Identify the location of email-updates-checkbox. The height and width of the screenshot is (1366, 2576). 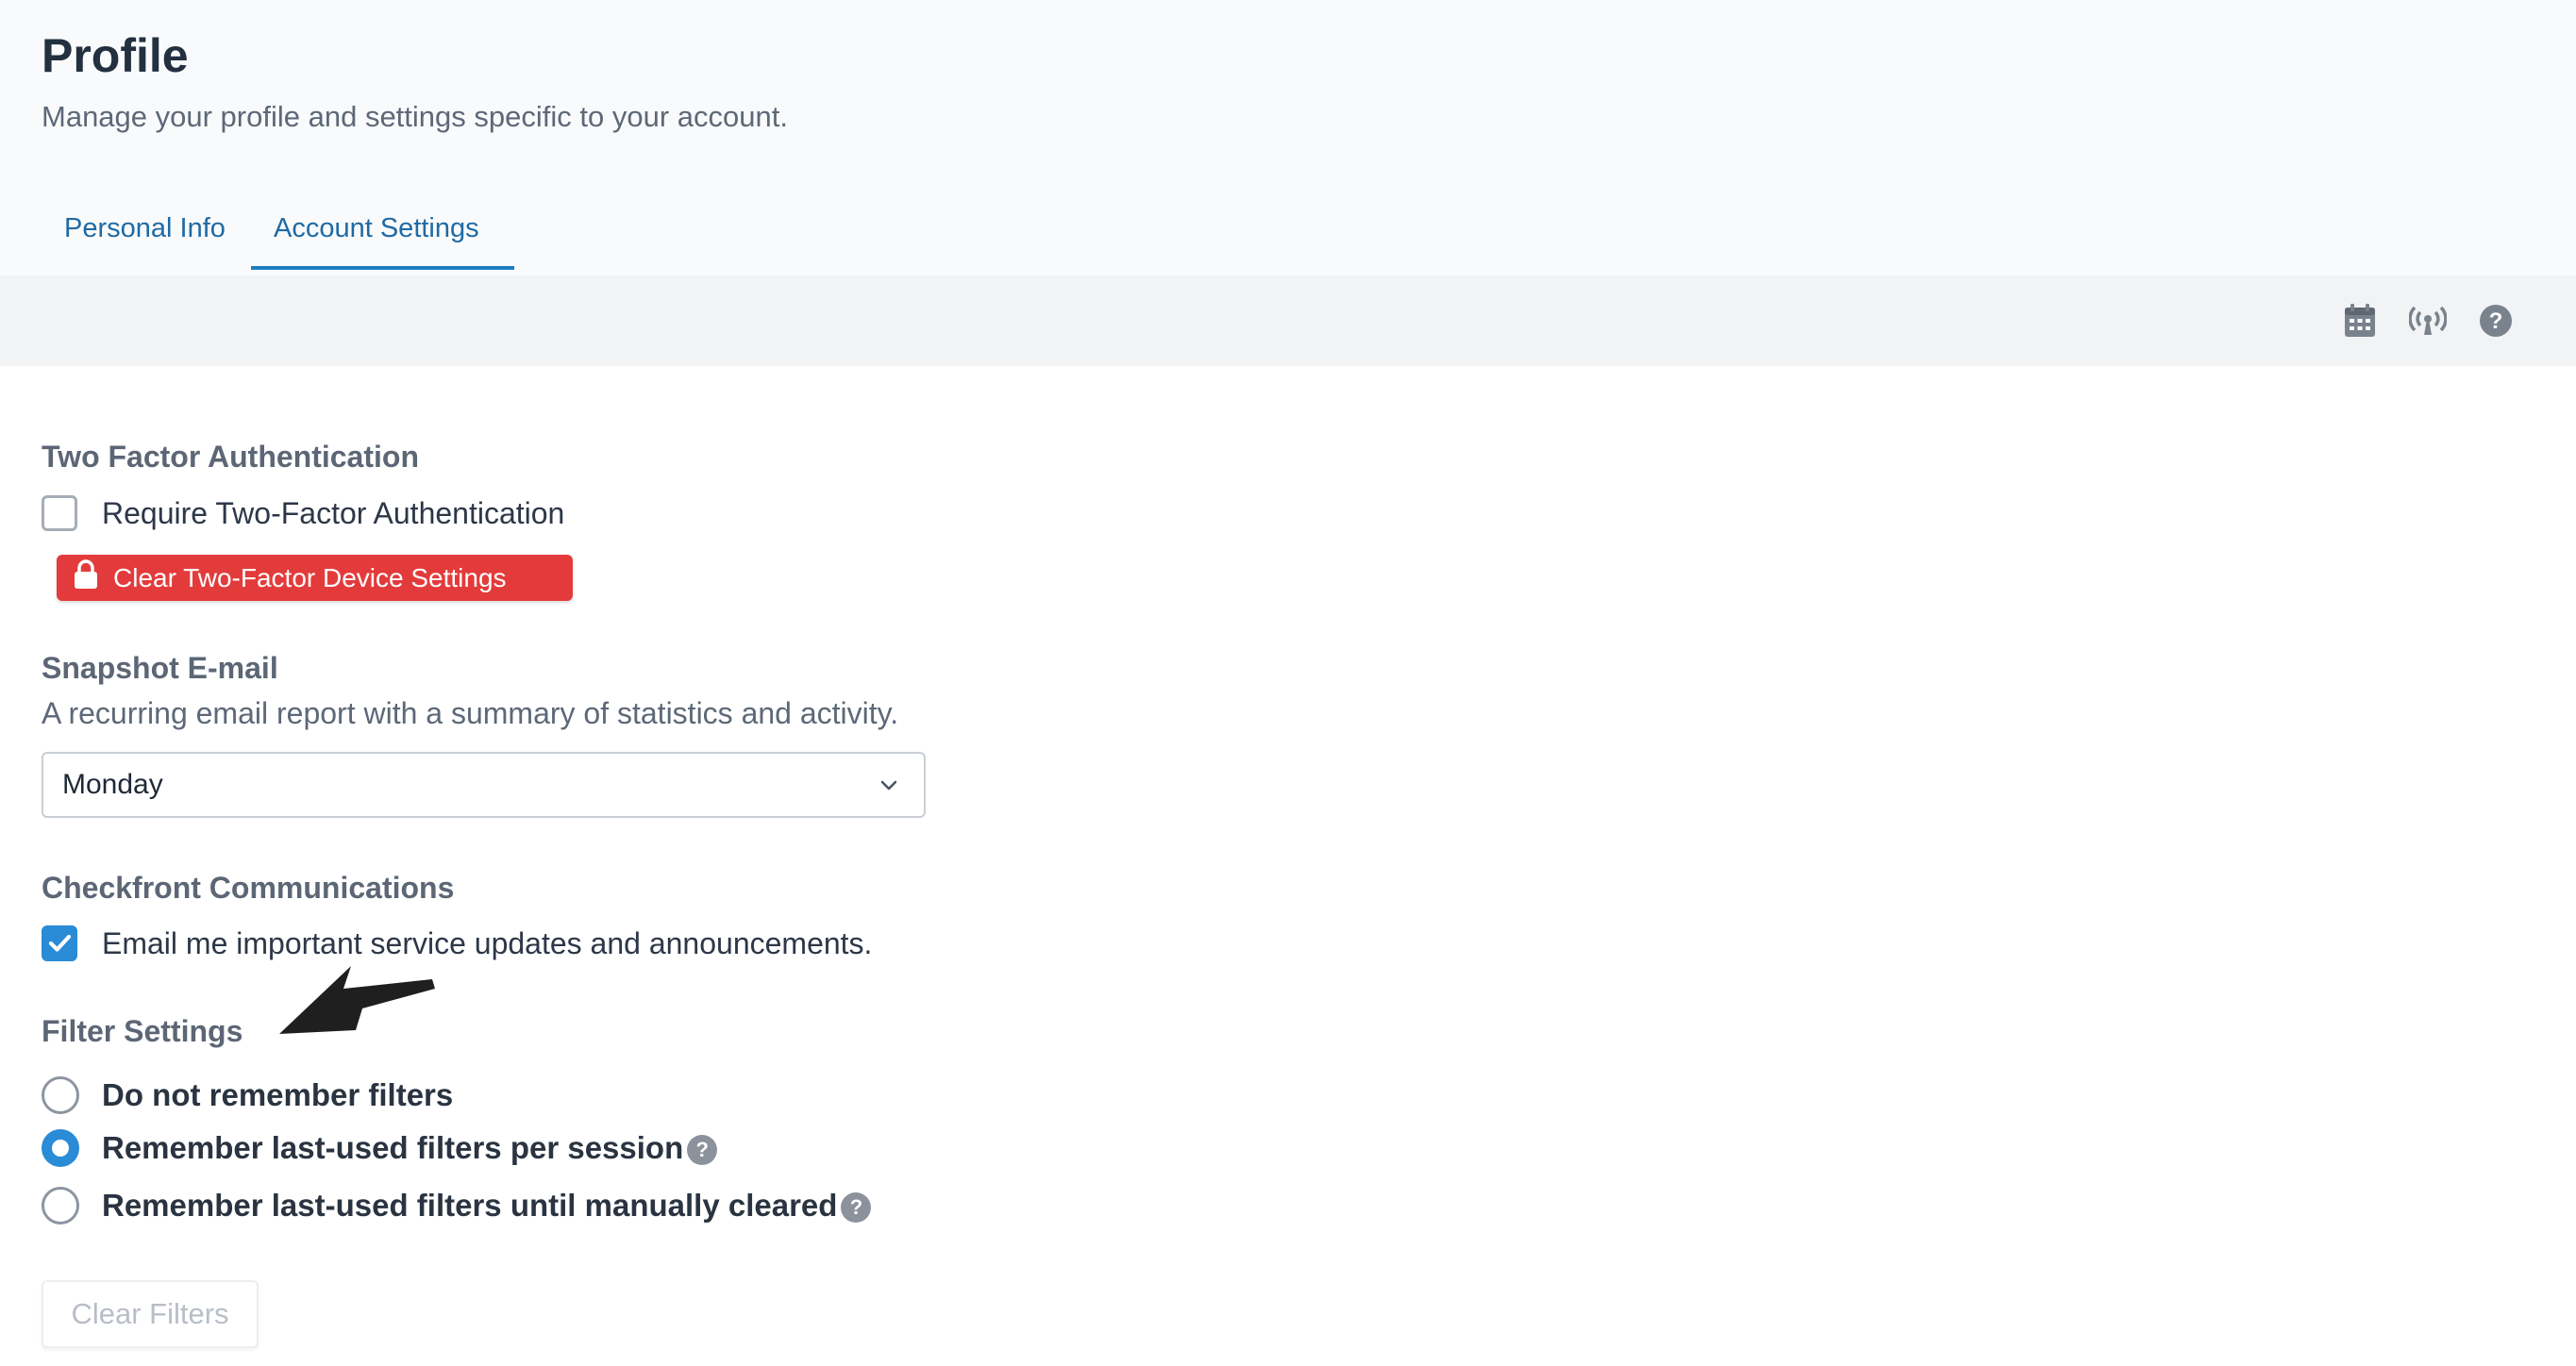
(59, 943).